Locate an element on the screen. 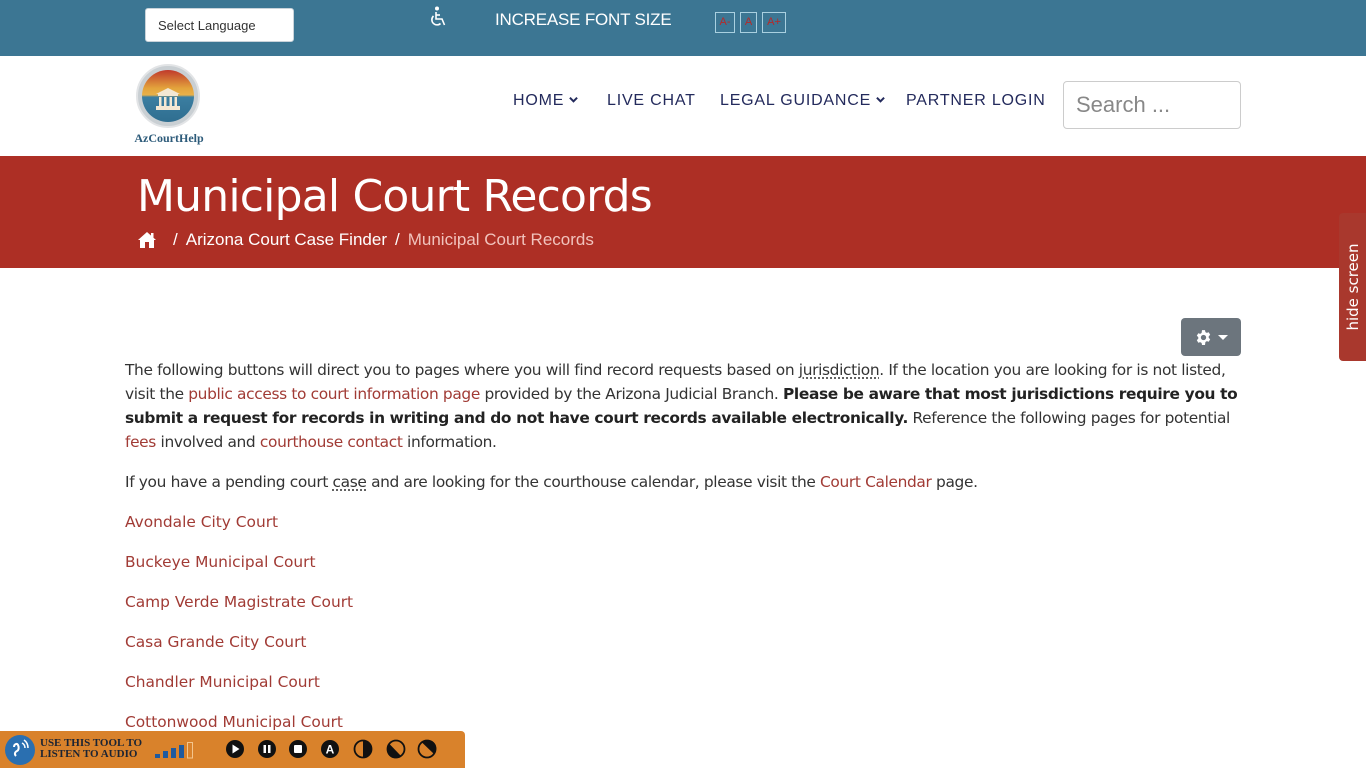 The width and height of the screenshot is (1366, 768). nav-partner-login-label: PARTNER LOGIN is located at coordinates (976, 100).